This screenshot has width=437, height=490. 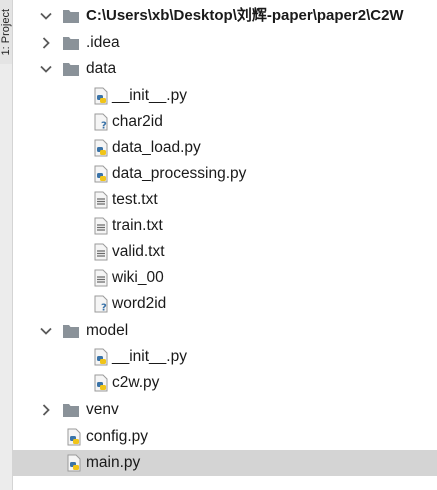 What do you see at coordinates (135, 199) in the screenshot?
I see `tree-item-label: test.txt` at bounding box center [135, 199].